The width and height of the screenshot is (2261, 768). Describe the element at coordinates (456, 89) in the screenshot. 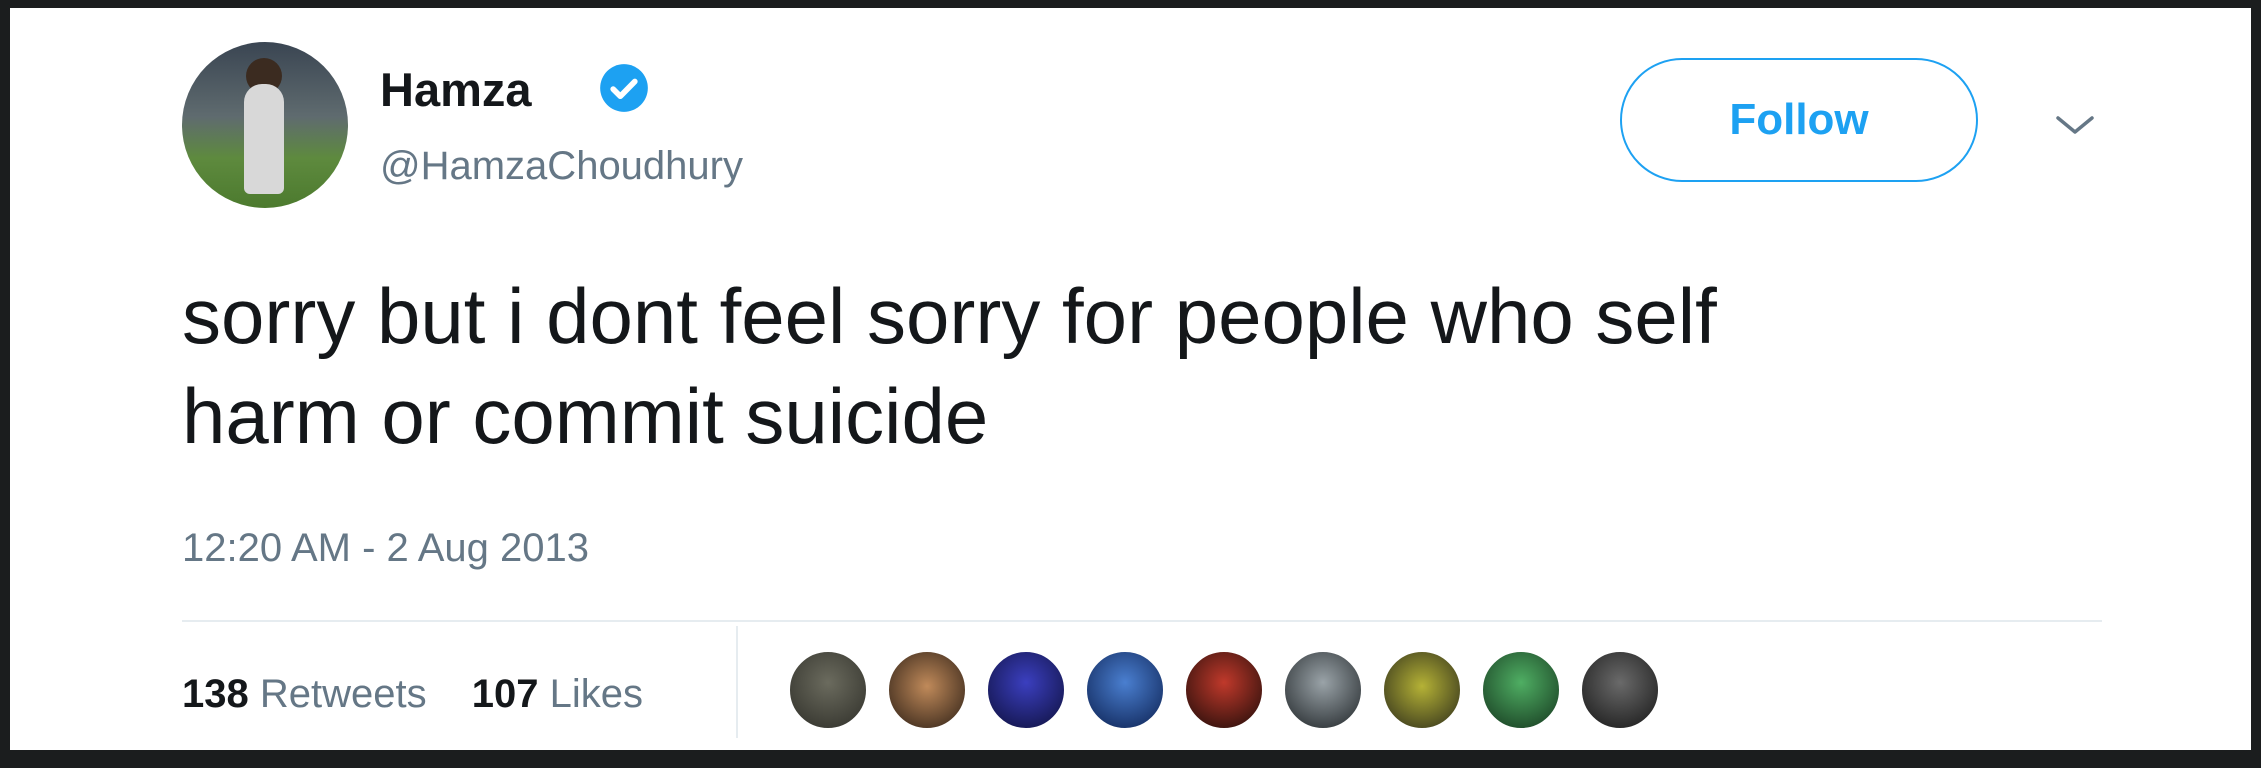

I see `author-name: Hamza` at that location.